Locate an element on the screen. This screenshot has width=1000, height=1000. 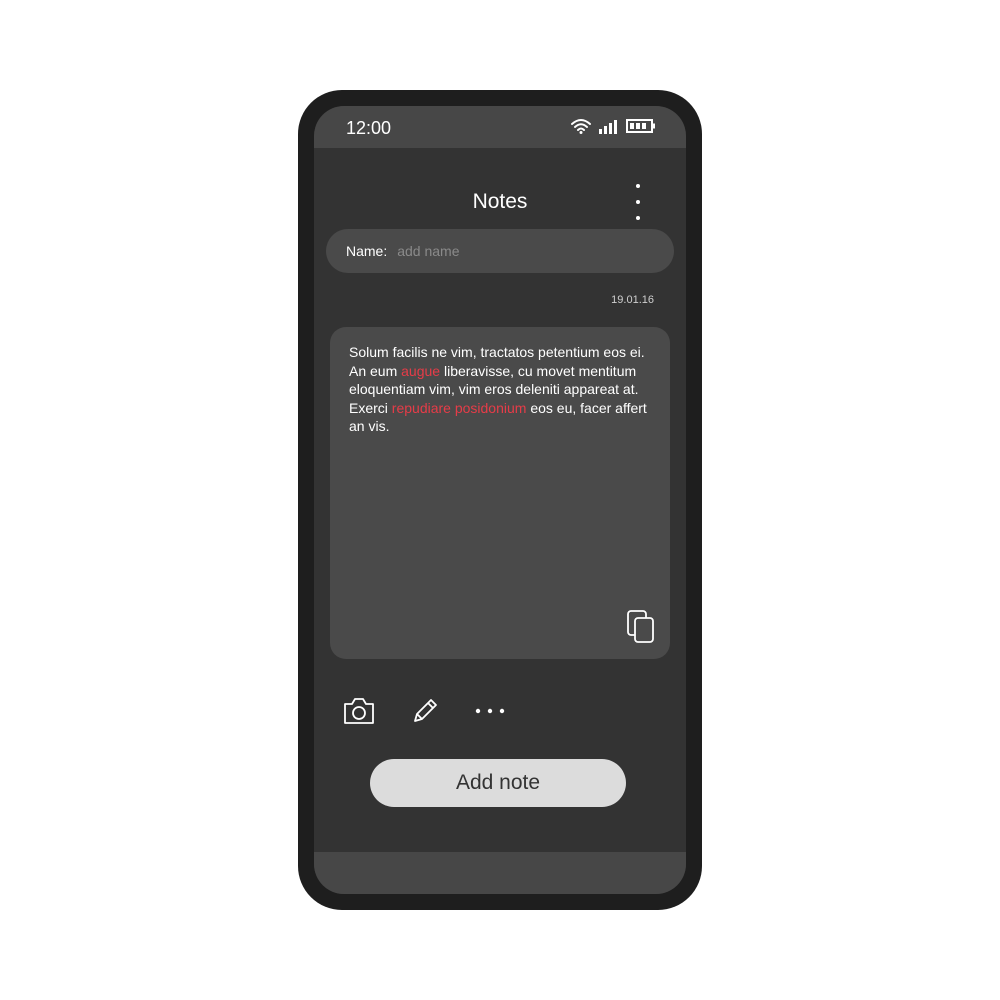
camera-icon is located at coordinates (359, 711).